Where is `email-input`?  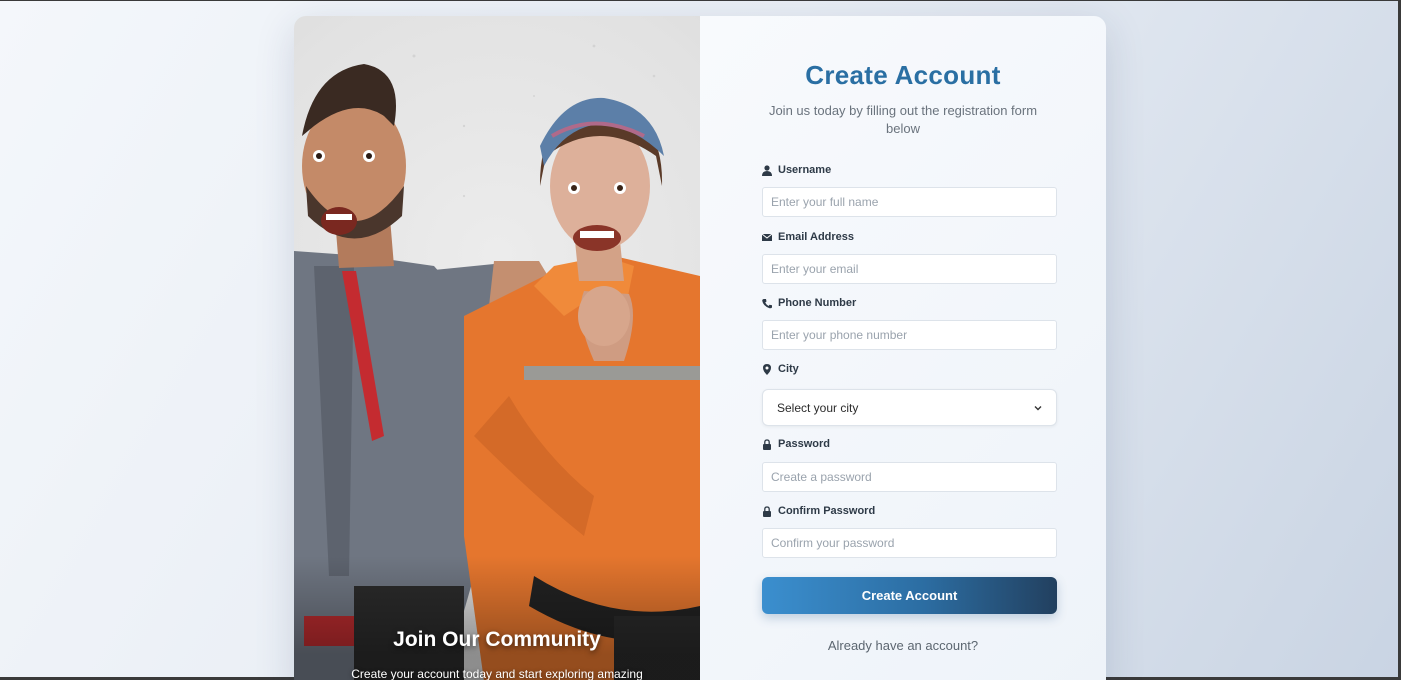 email-input is located at coordinates (909, 269).